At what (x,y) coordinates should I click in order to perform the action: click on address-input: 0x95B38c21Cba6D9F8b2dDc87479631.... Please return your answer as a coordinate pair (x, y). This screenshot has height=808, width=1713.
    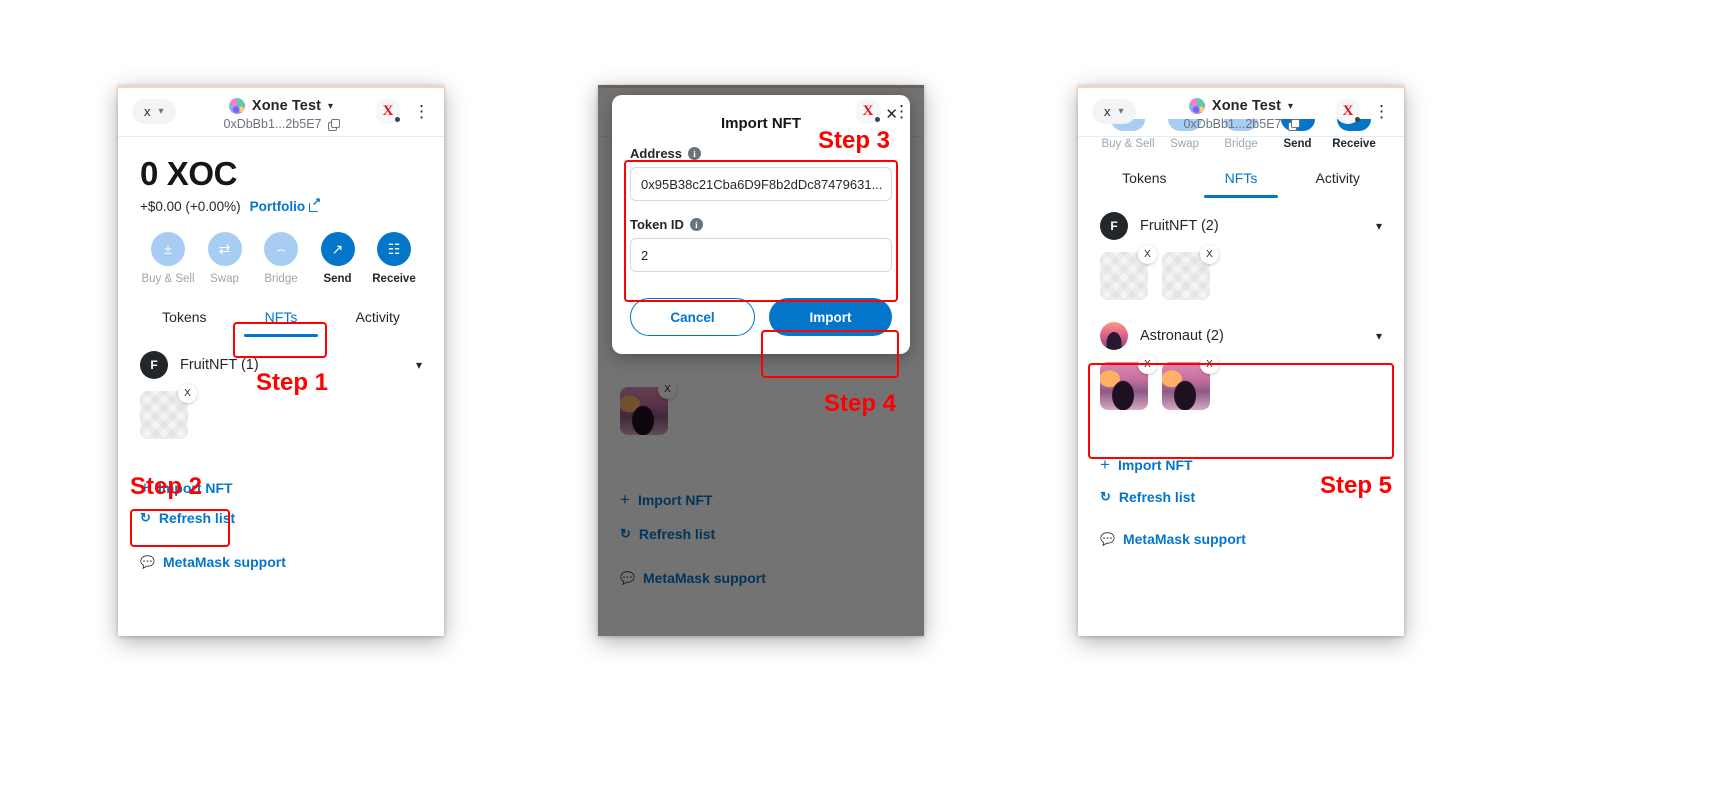
    Looking at the image, I should click on (761, 184).